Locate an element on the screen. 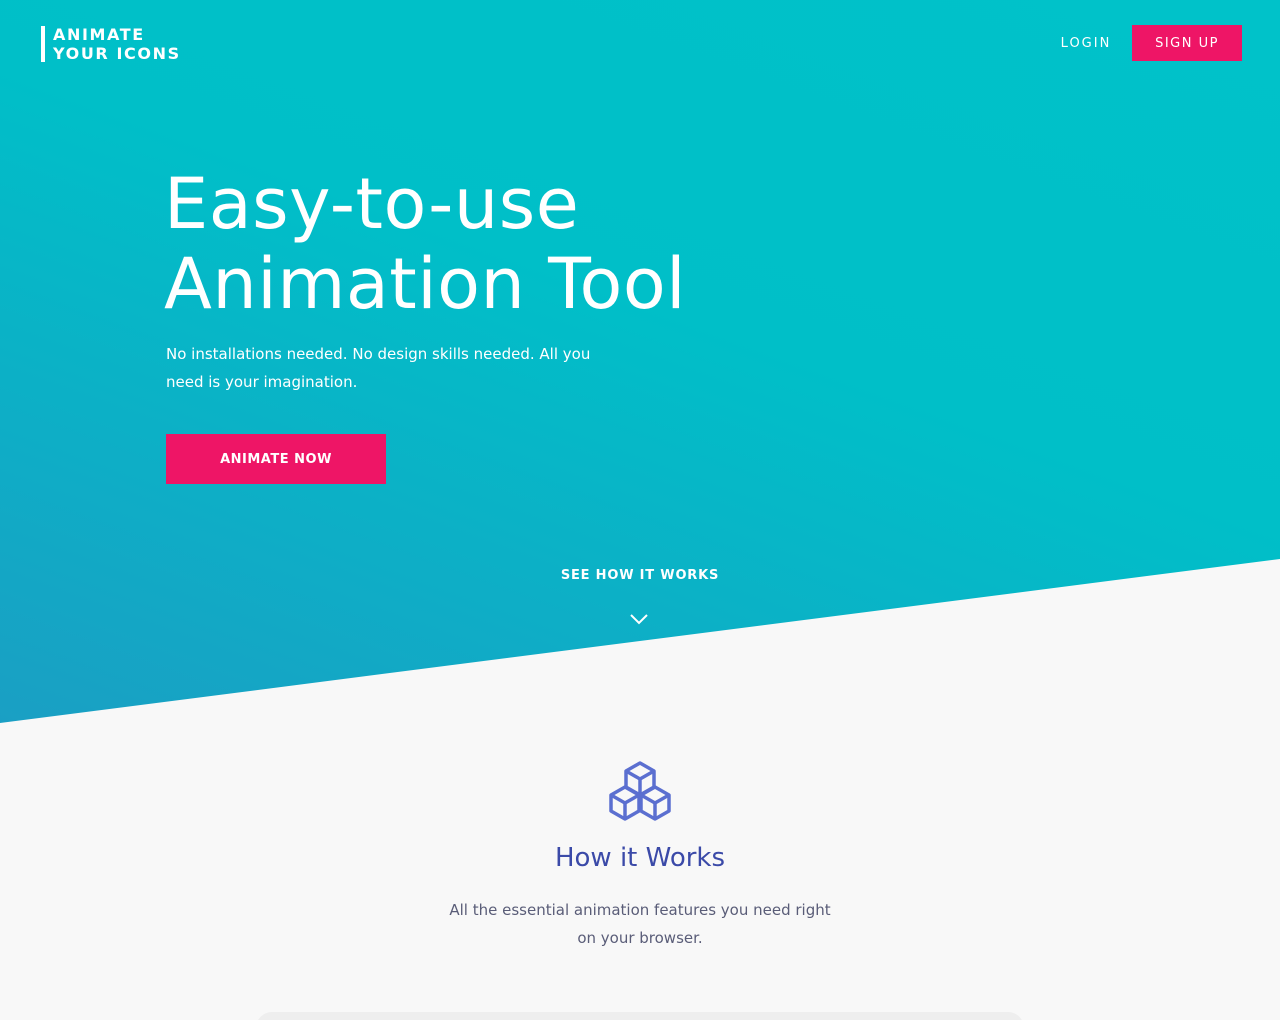  chevron-down-icon is located at coordinates (639, 619).